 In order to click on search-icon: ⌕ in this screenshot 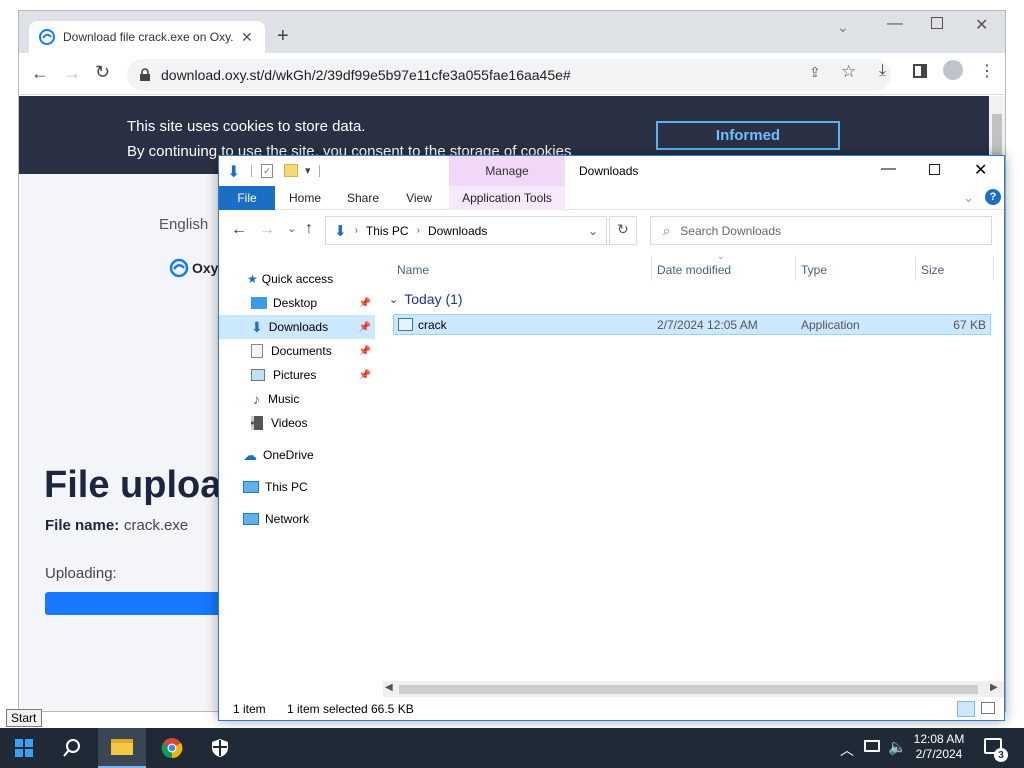, I will do `click(667, 230)`.